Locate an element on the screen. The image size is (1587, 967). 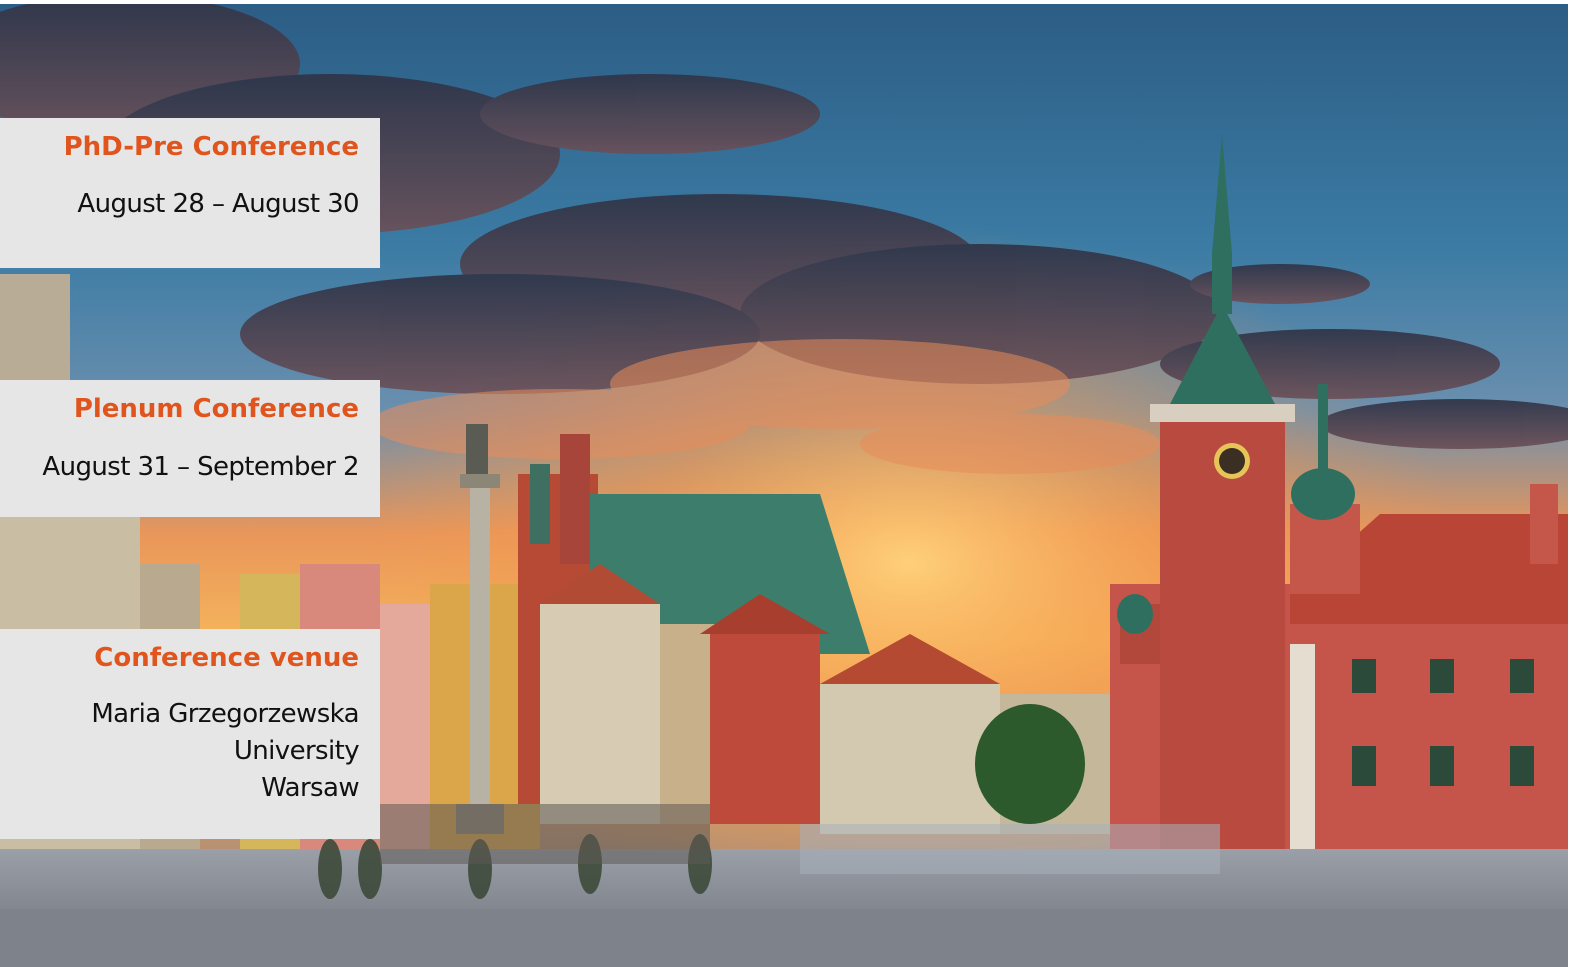
plenum-conference-dates: August 31 – September 2 is located at coordinates (200, 467).